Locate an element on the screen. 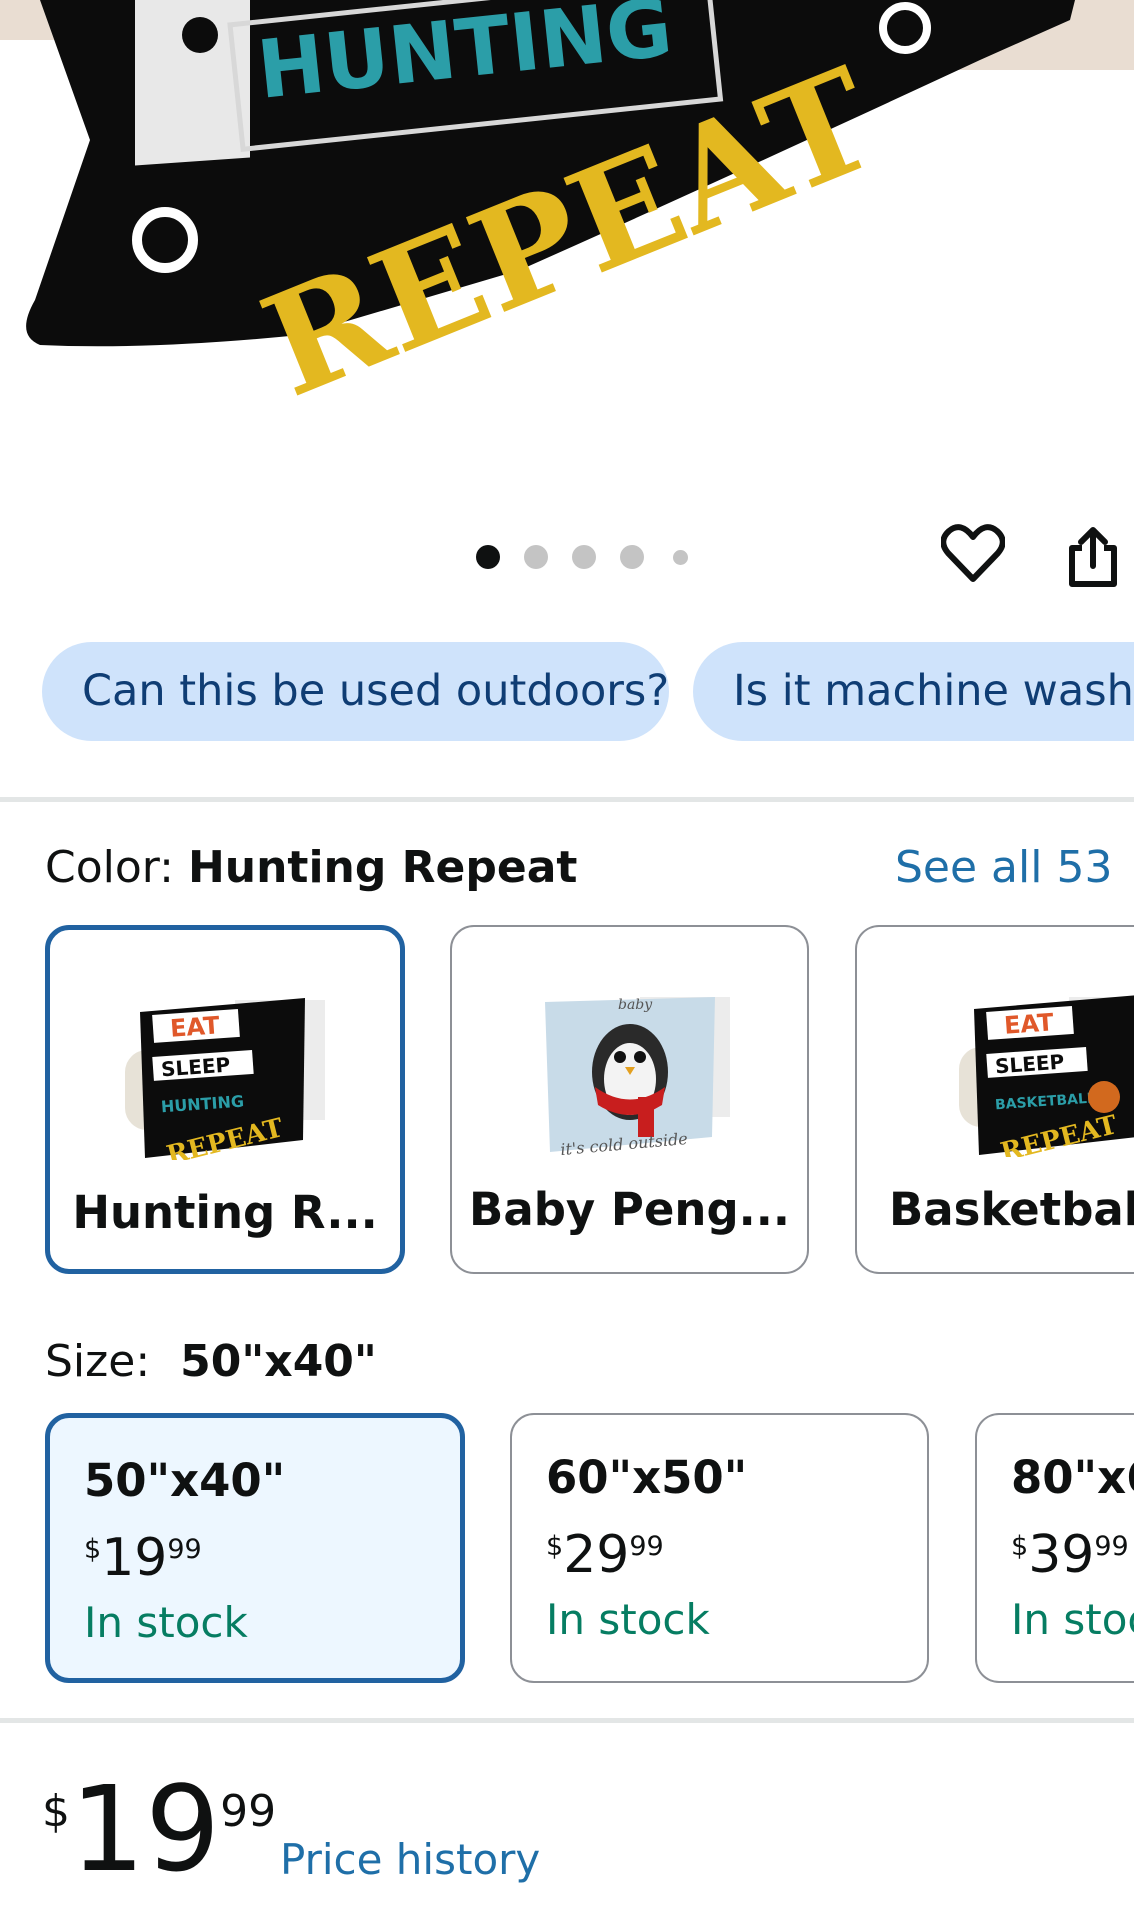 The image size is (1134, 1916). share-button is located at coordinates (1092, 557).